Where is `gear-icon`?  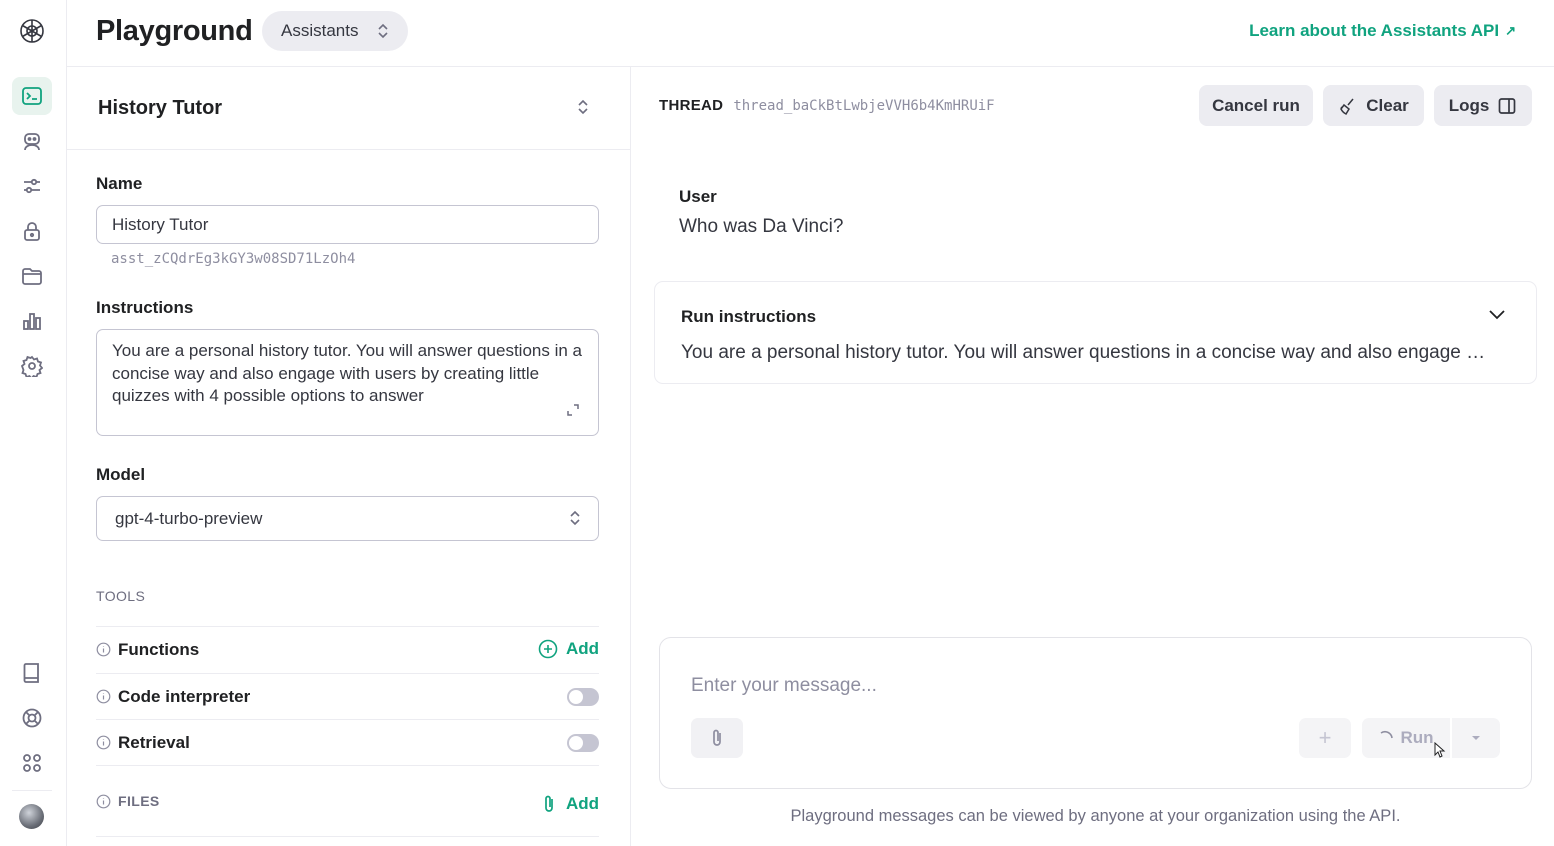 gear-icon is located at coordinates (32, 366).